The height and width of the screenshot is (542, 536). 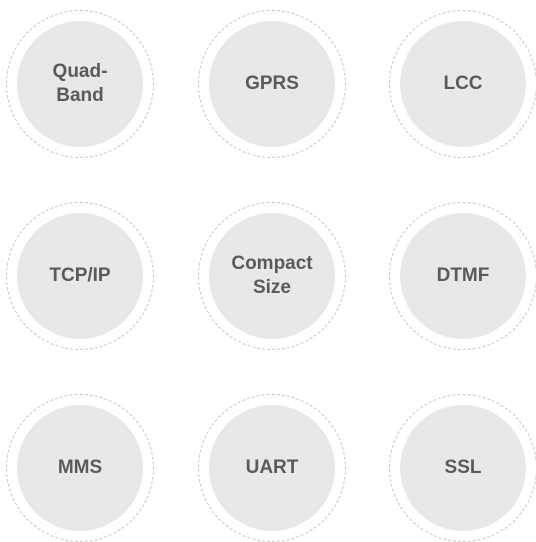 I want to click on feature-badge-tcp-ip: TCP/IP, so click(x=80, y=276).